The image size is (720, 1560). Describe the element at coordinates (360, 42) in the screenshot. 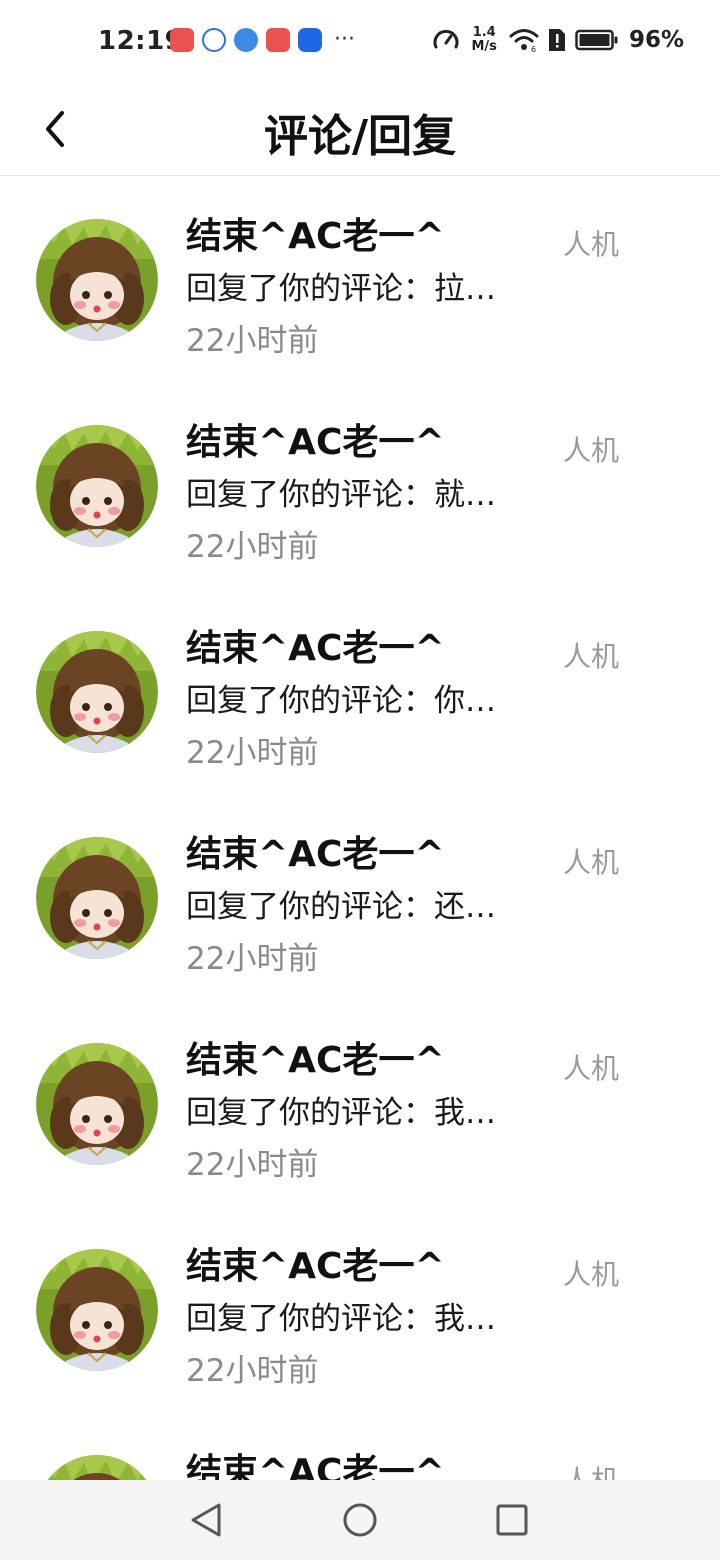

I see `status-bar: 12:19 ··· 1.4 M/s 6 96%` at that location.